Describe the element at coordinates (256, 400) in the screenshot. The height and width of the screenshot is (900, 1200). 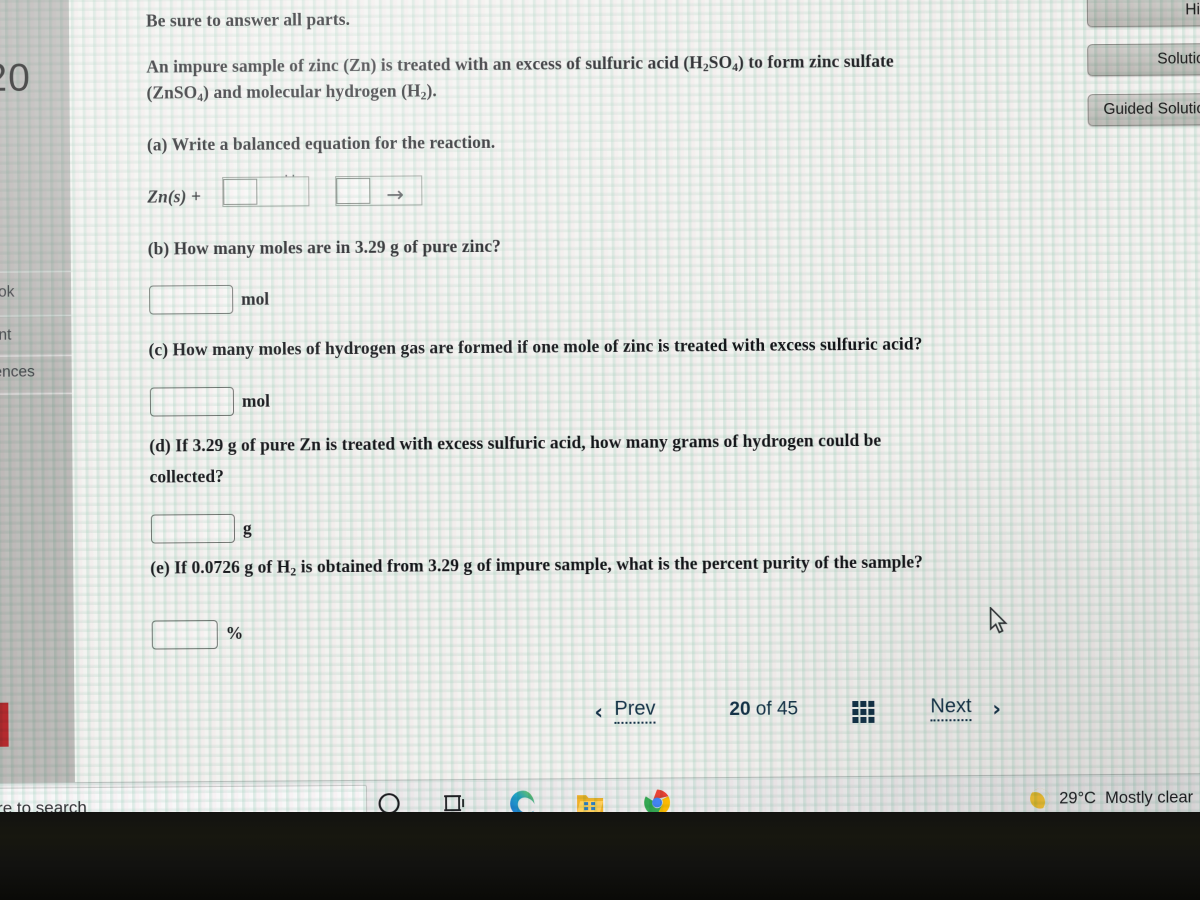
I see `part-c-unit: mol` at that location.